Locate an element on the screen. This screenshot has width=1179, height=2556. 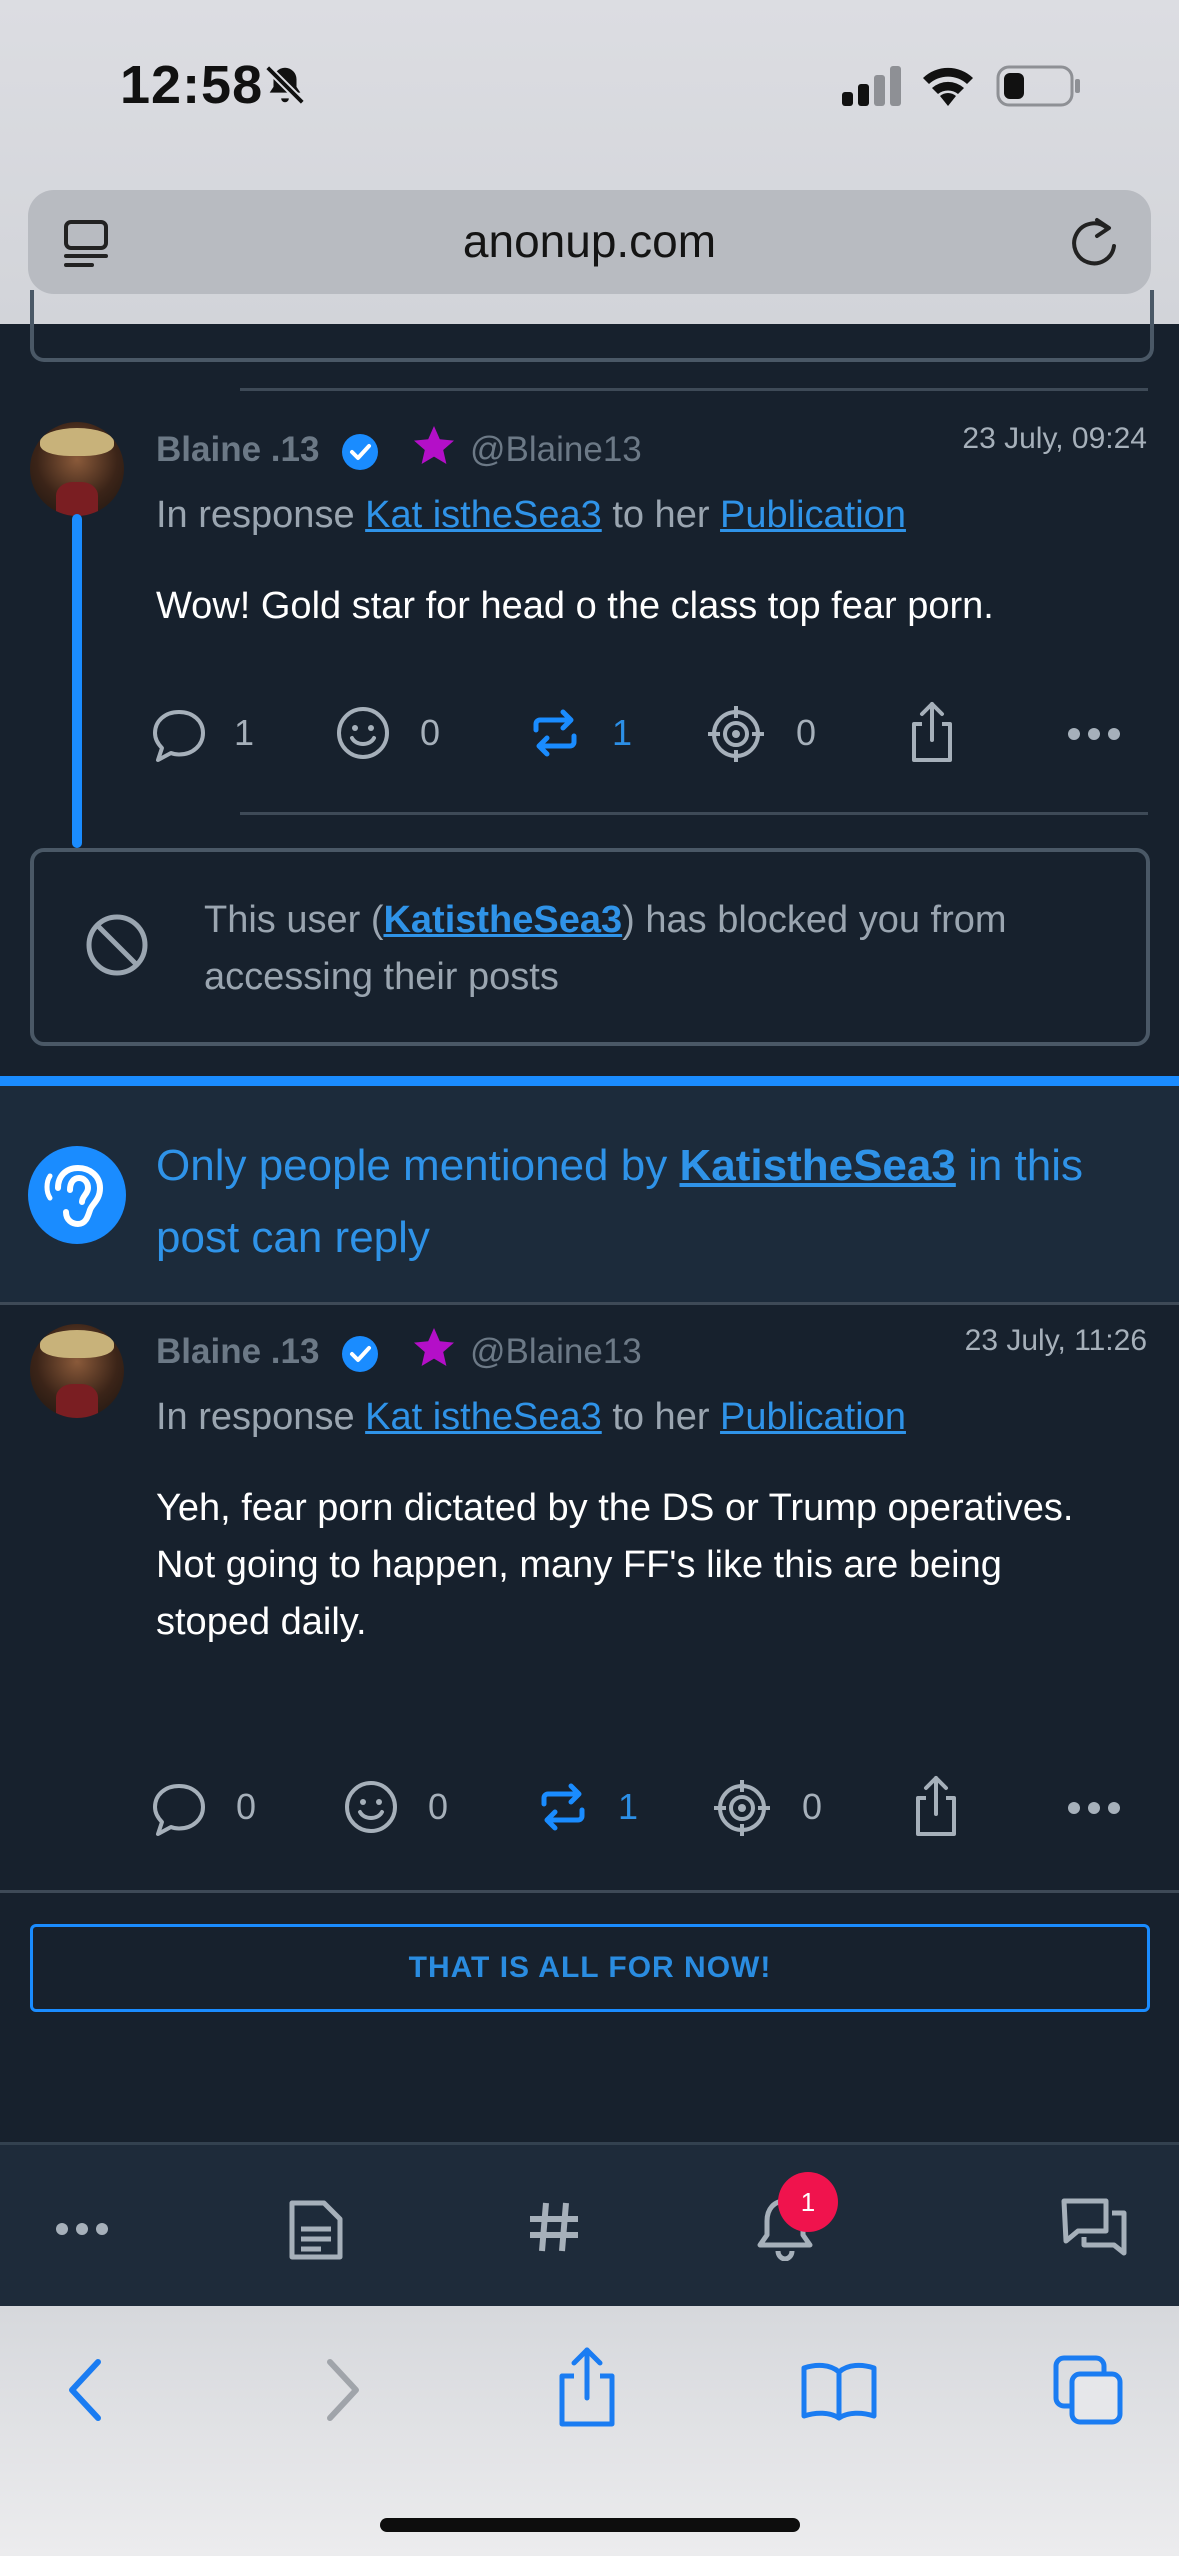
forward-icon is located at coordinates (341, 2390).